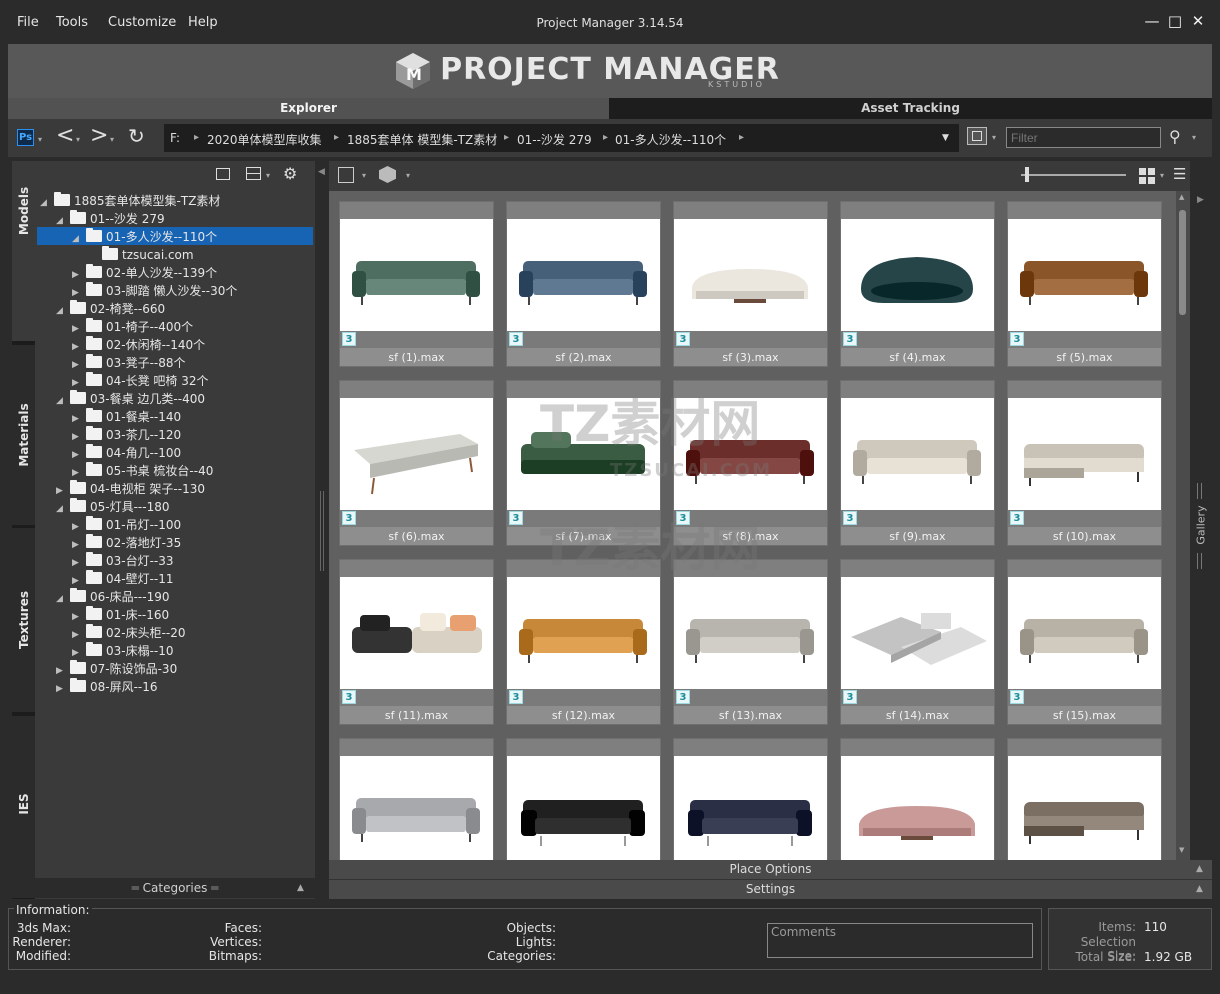  I want to click on model-card: 3 sf (2).max, so click(583, 284).